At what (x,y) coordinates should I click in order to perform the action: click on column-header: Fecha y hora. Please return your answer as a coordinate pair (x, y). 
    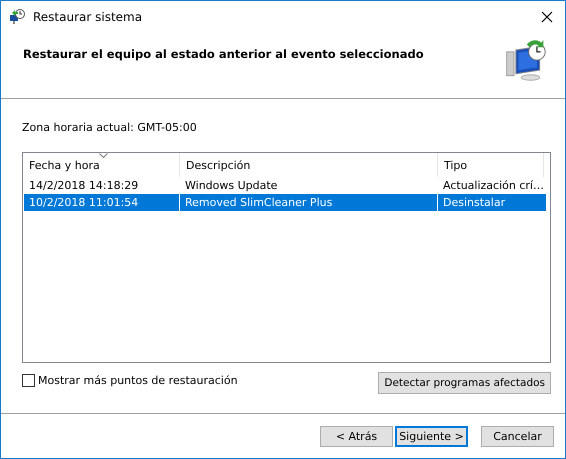
    Looking at the image, I should click on (101, 165).